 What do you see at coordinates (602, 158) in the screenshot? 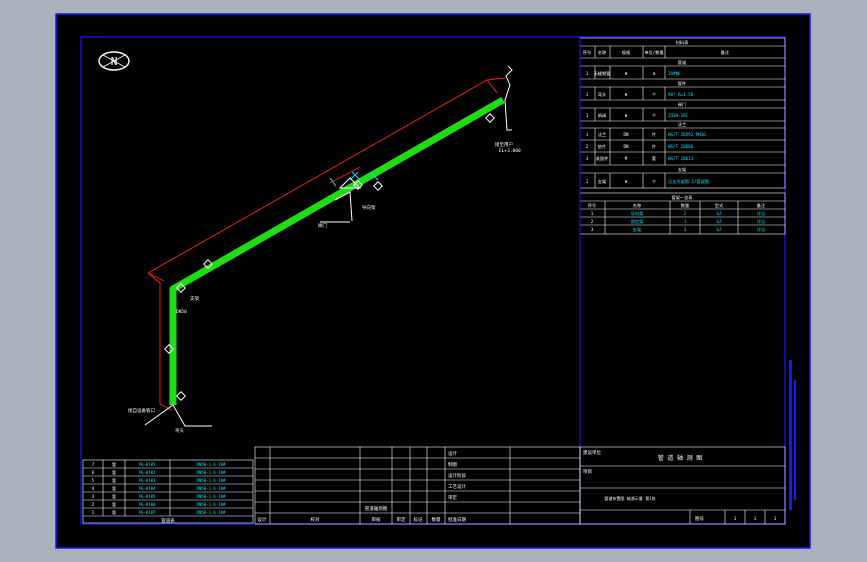
I see `material-cell: 紧固件` at bounding box center [602, 158].